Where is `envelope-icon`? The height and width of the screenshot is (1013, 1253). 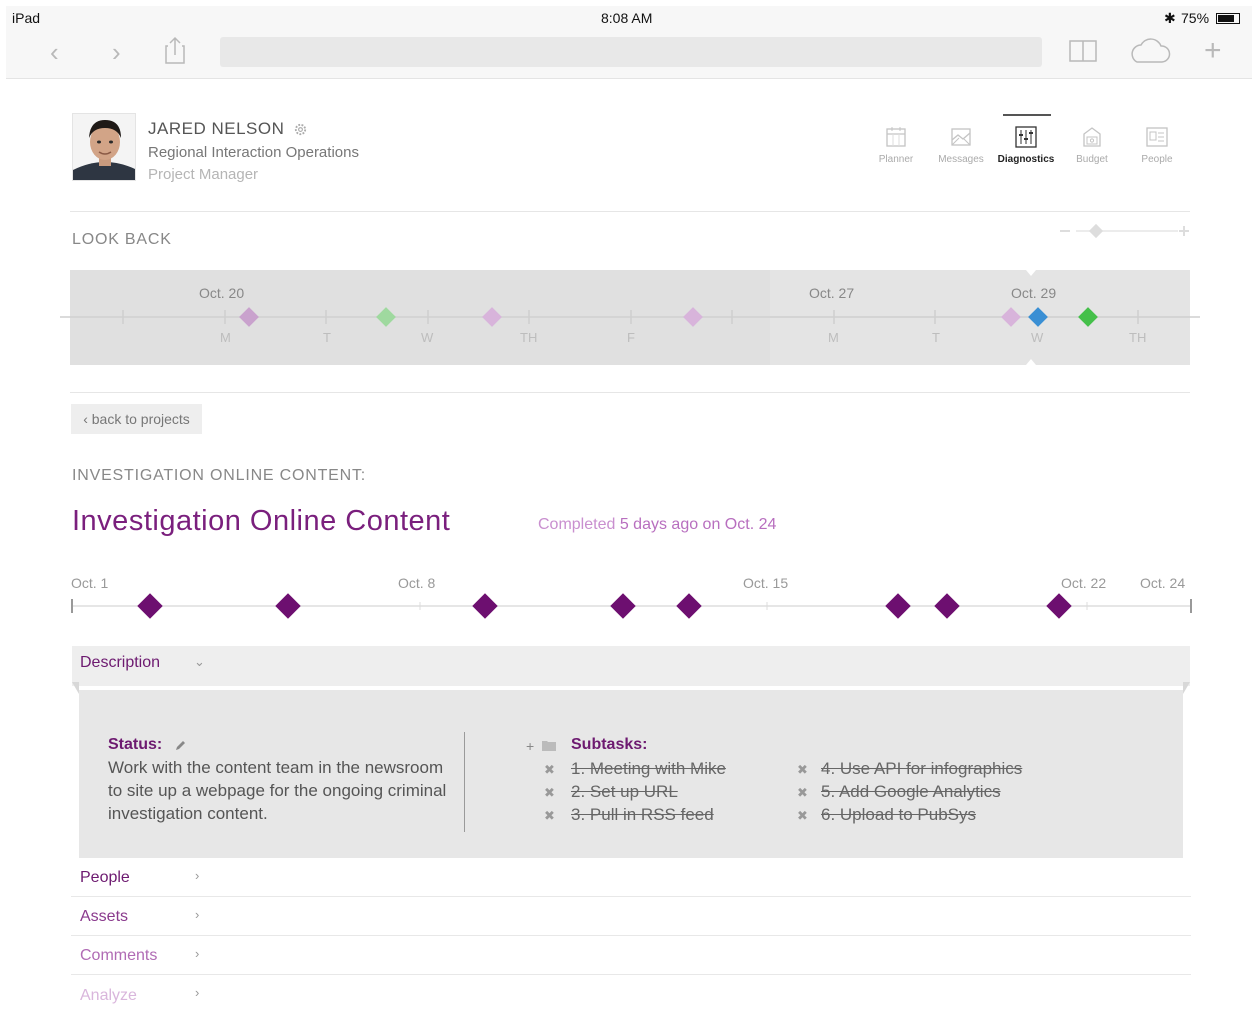
envelope-icon is located at coordinates (961, 137).